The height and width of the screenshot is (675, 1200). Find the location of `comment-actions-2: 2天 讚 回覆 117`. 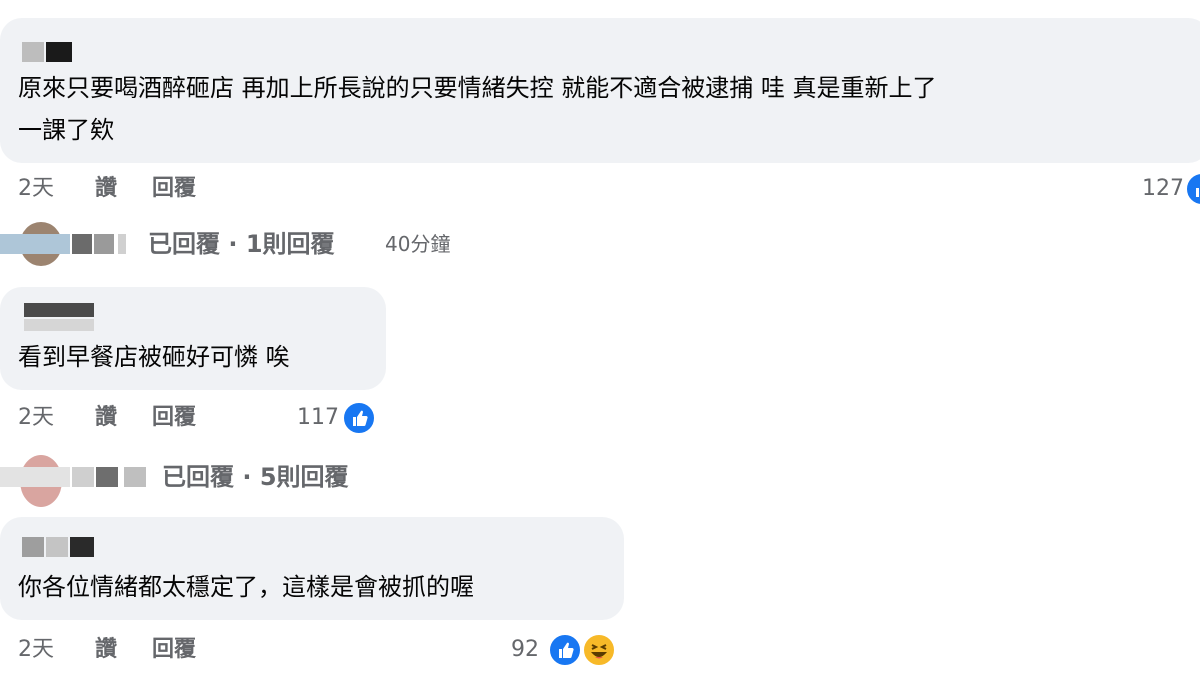

comment-actions-2: 2天 讚 回覆 117 is located at coordinates (200, 418).